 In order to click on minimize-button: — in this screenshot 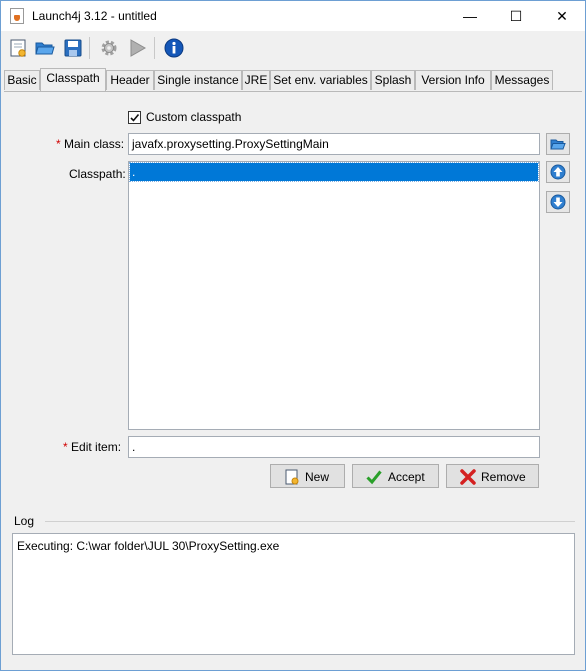, I will do `click(470, 16)`.